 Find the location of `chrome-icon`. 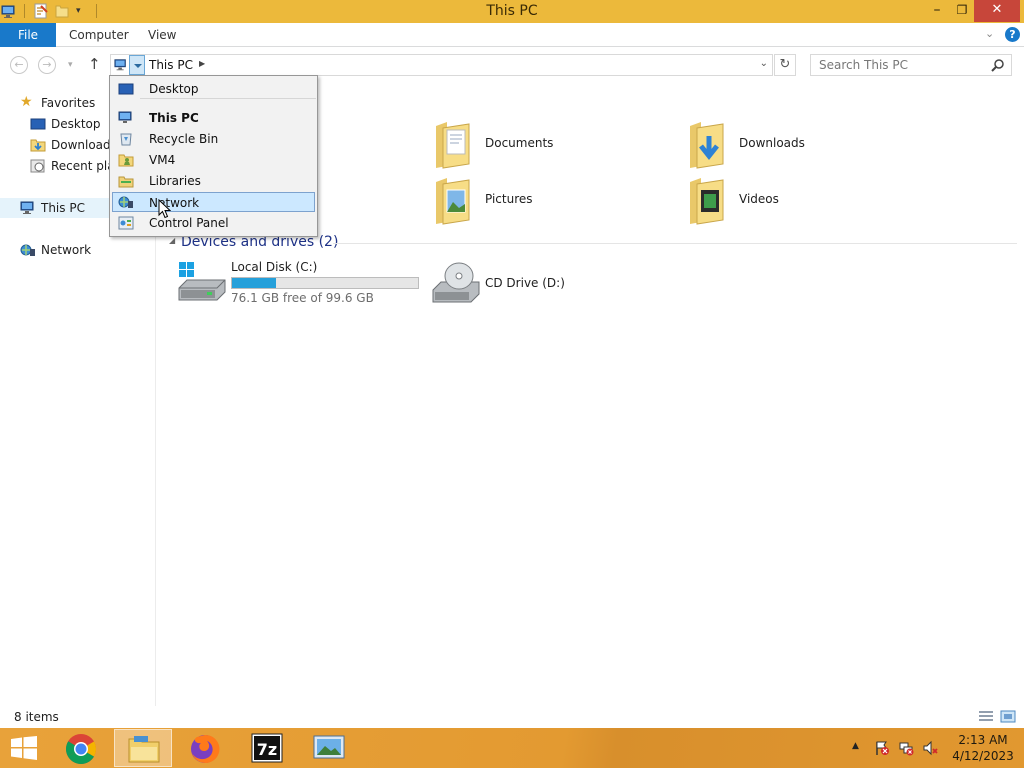

chrome-icon is located at coordinates (81, 749).